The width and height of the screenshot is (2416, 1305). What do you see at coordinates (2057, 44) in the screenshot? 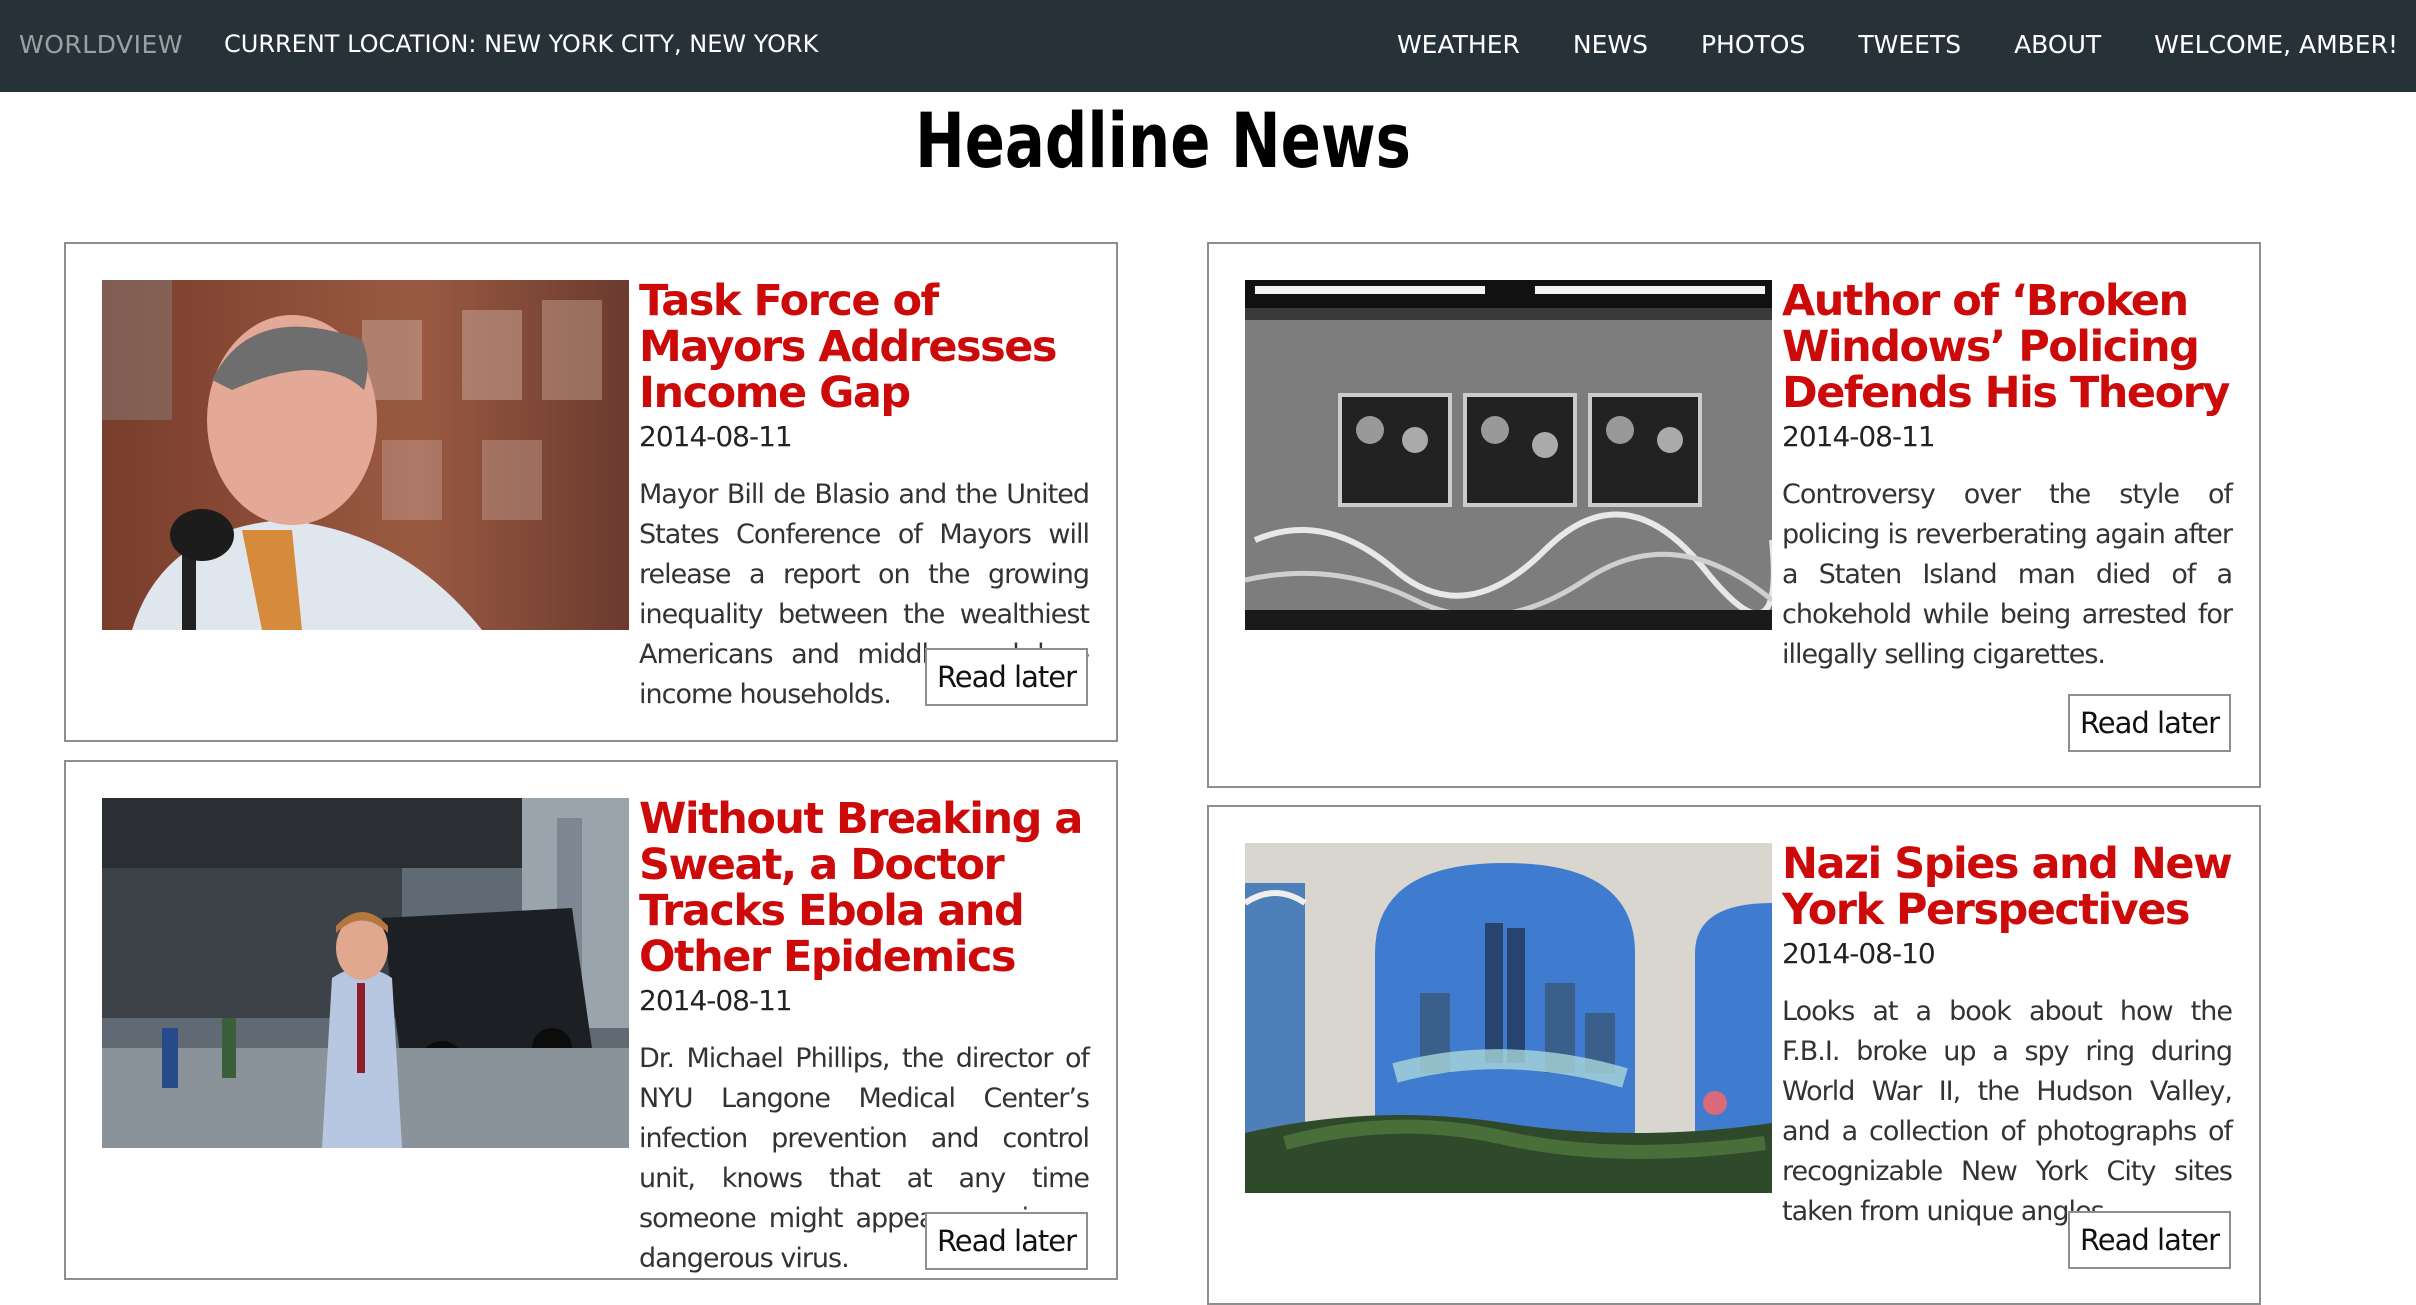
I see `nav-link-about: ABOUT` at bounding box center [2057, 44].